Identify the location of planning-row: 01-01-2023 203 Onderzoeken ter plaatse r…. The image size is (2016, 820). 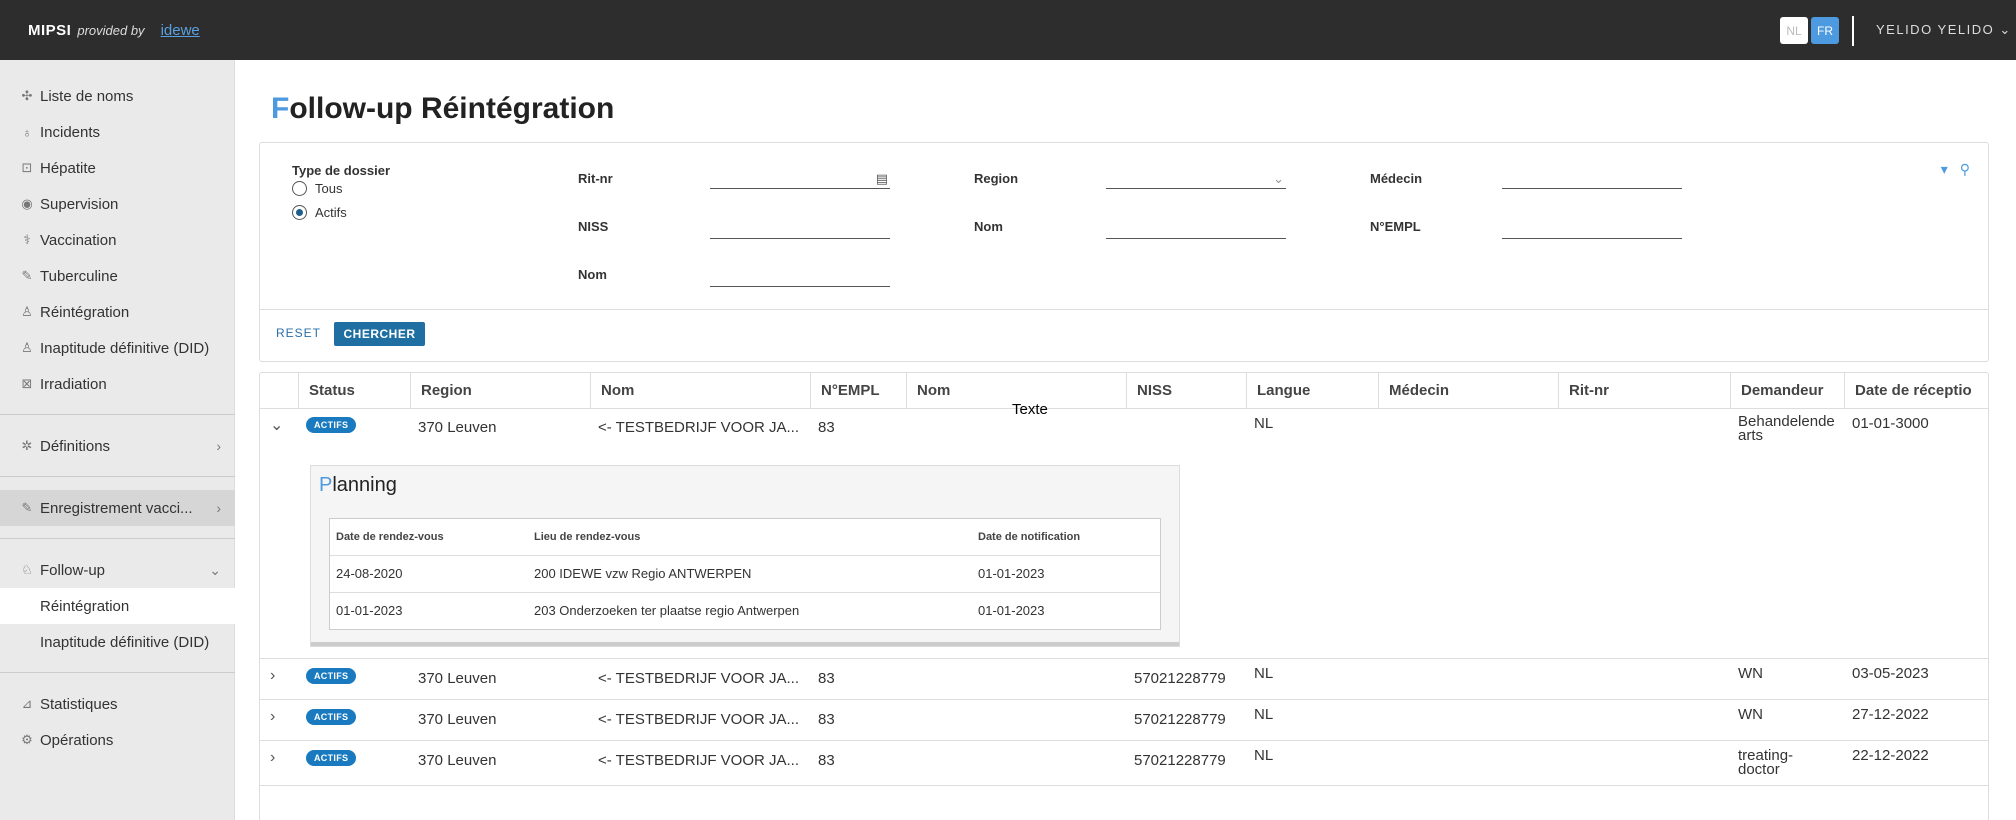
(745, 610).